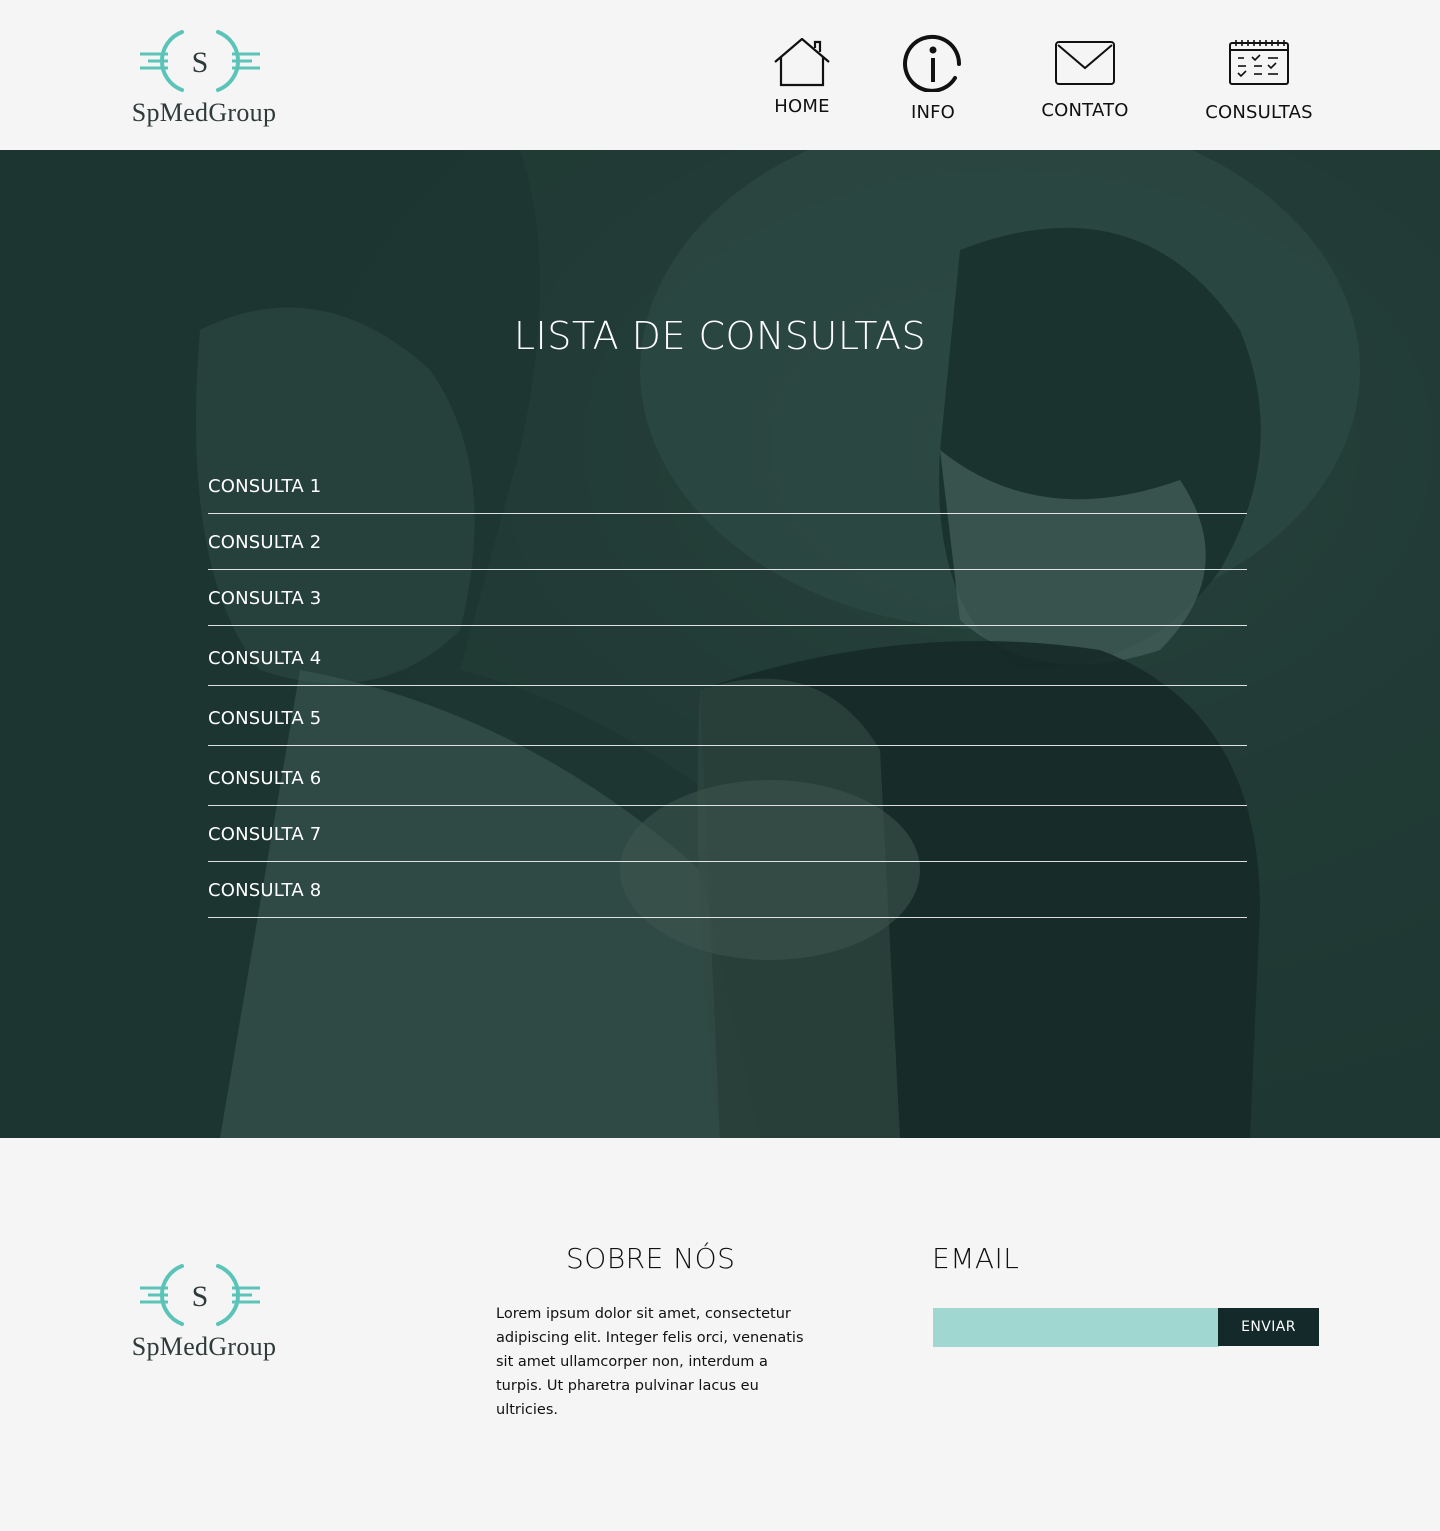  I want to click on list-item-consulta-7: CONSULTA 7, so click(727, 834).